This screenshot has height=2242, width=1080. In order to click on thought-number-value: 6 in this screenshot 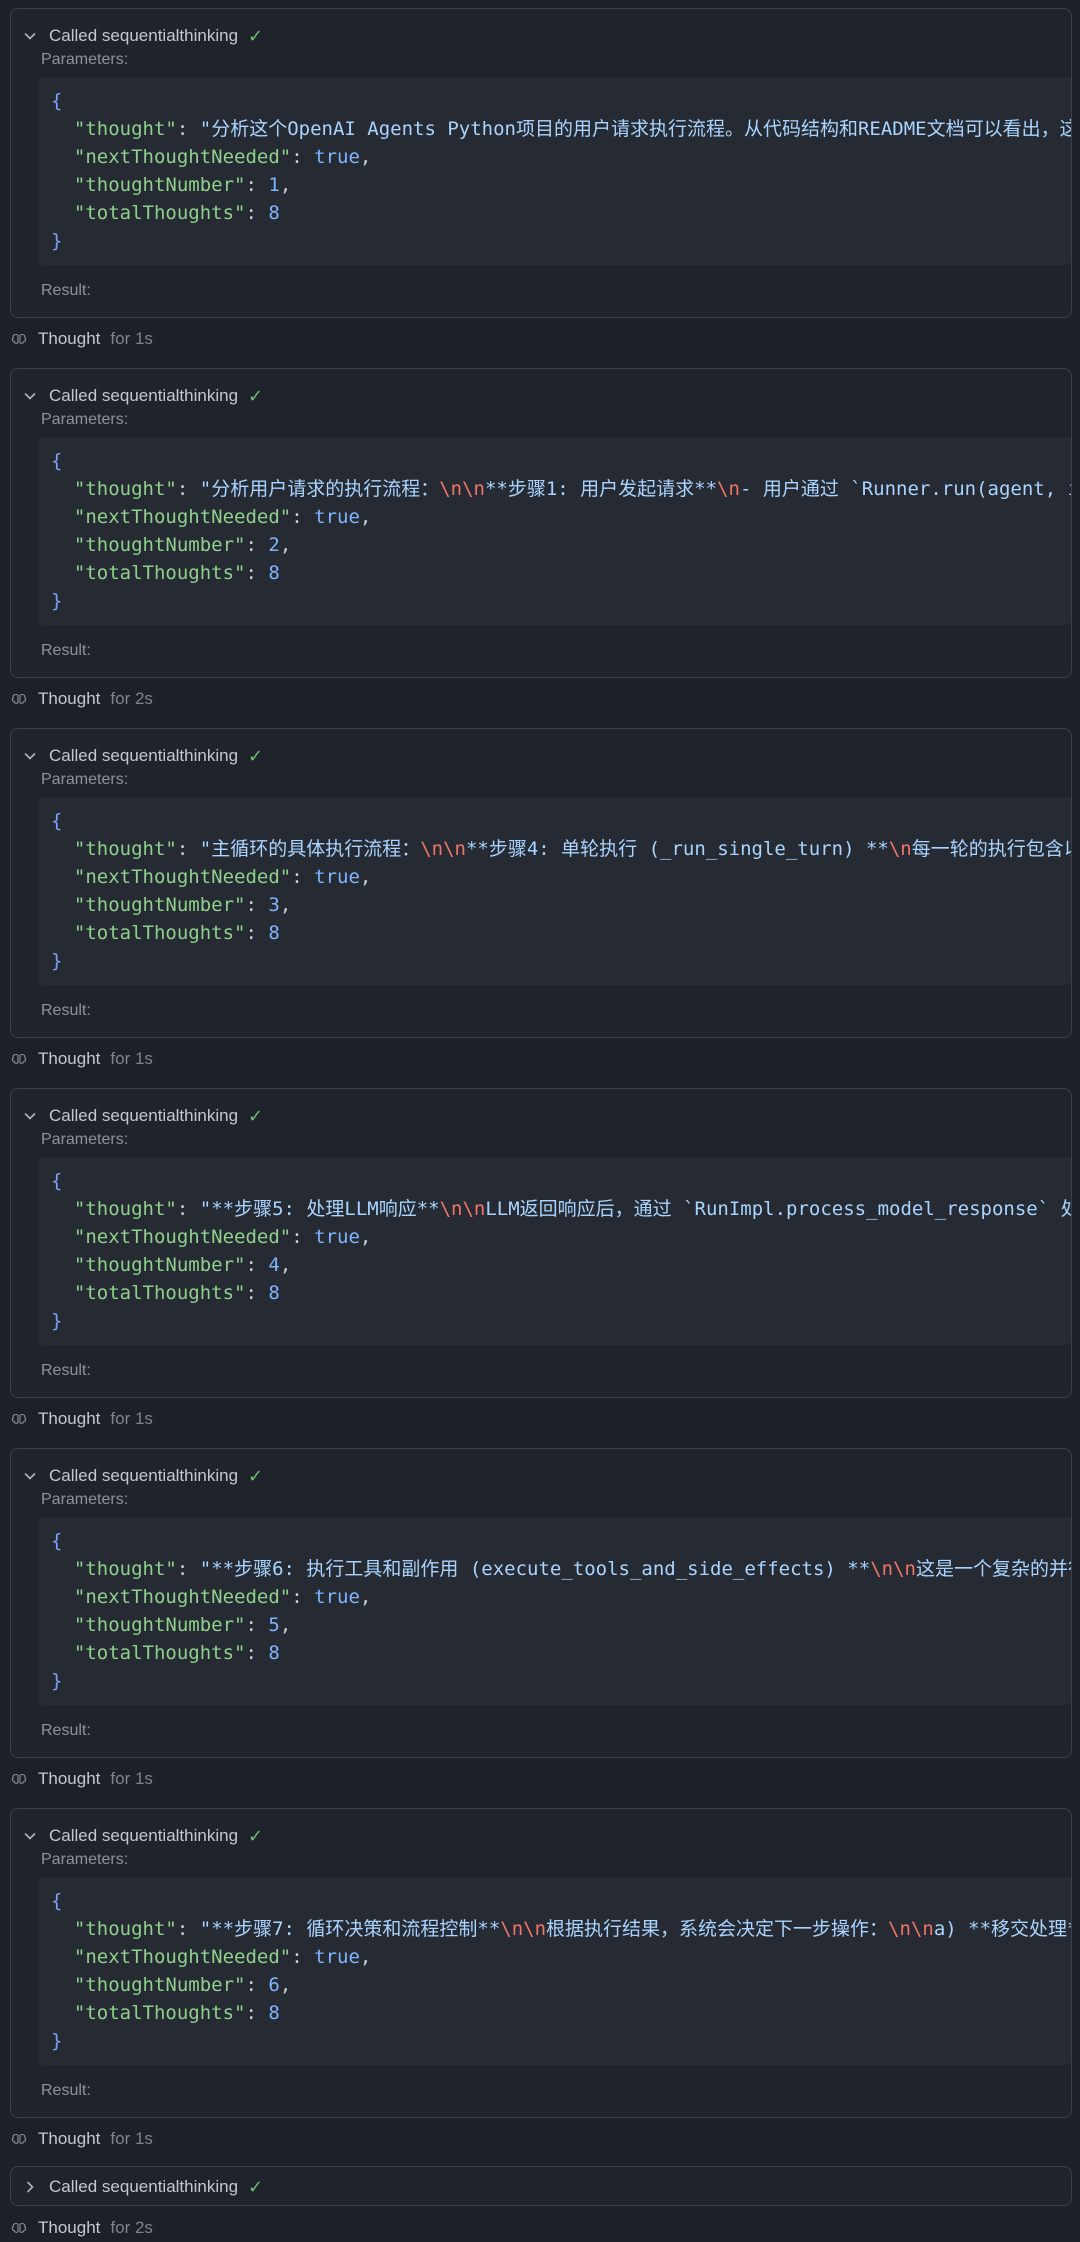, I will do `click(274, 1985)`.